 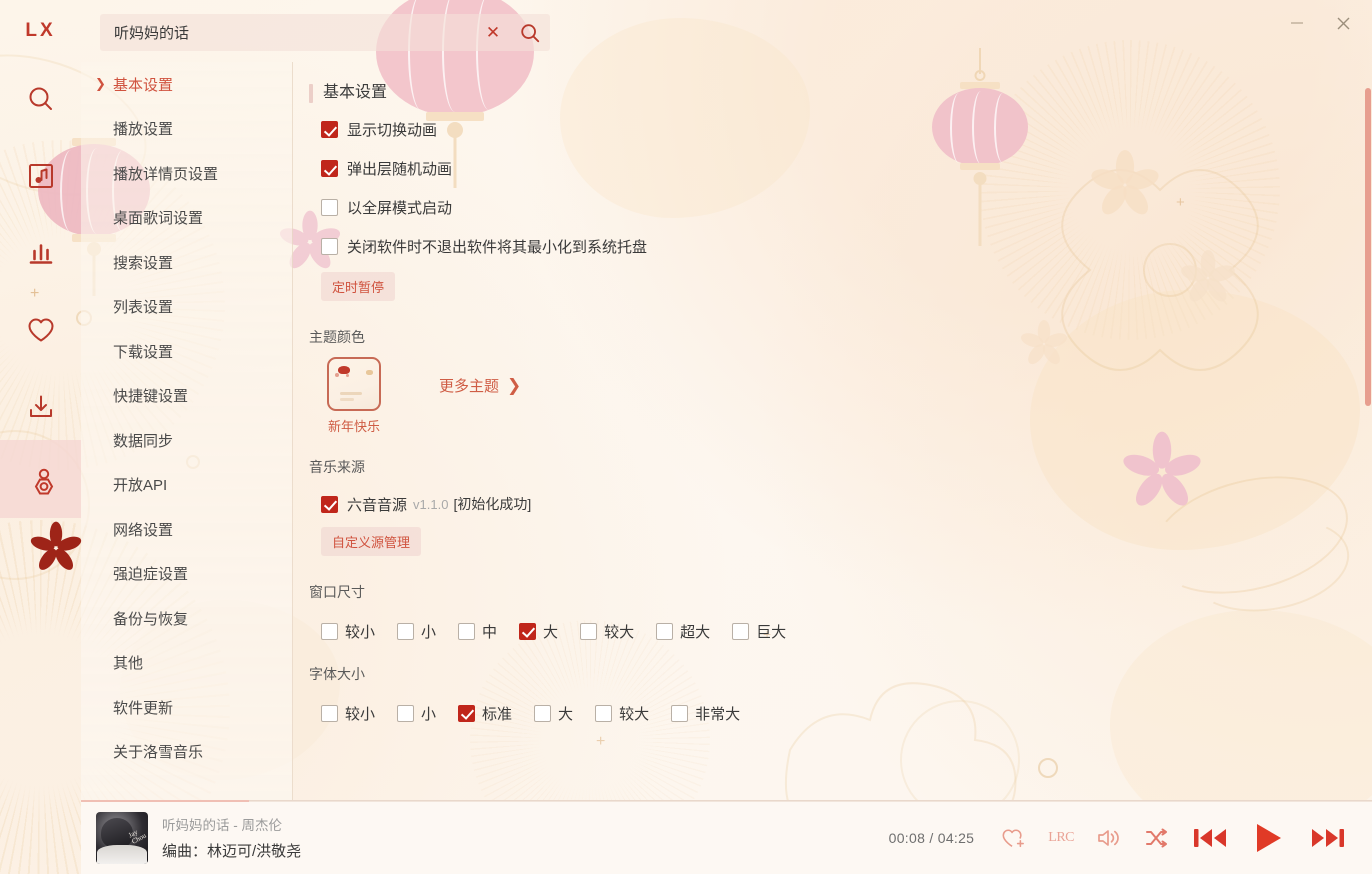 I want to click on font-size-option-verylarge: 非常大, so click(x=712, y=713).